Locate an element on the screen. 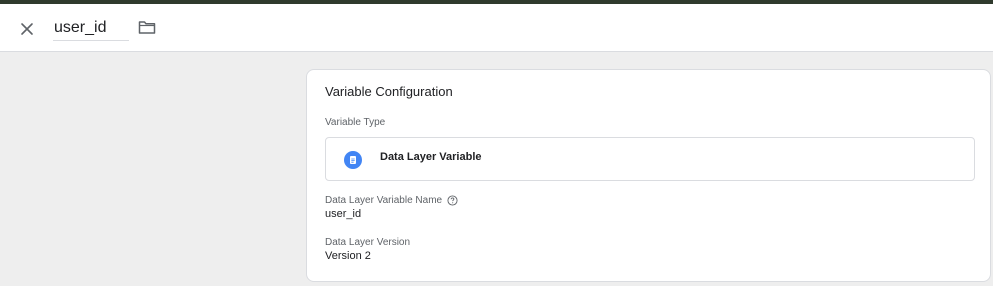 The image size is (993, 286). close-icon is located at coordinates (27, 29).